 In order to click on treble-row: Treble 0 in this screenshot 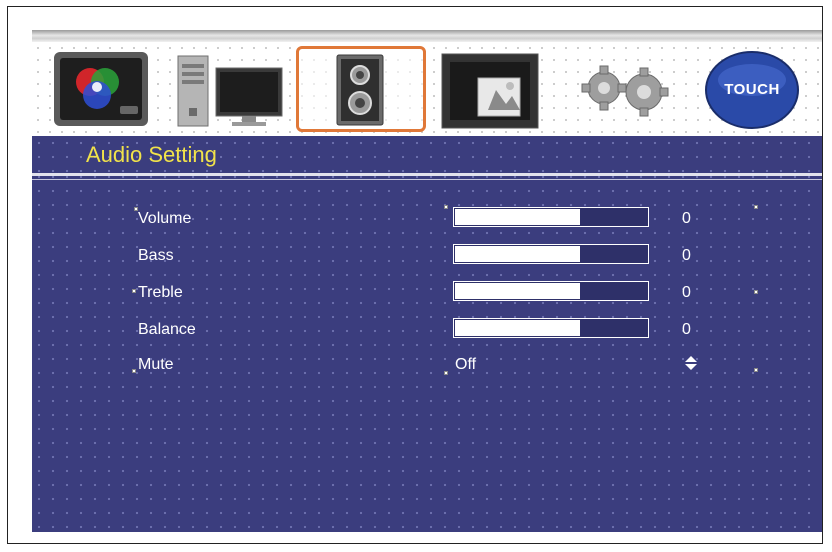, I will do `click(427, 295)`.